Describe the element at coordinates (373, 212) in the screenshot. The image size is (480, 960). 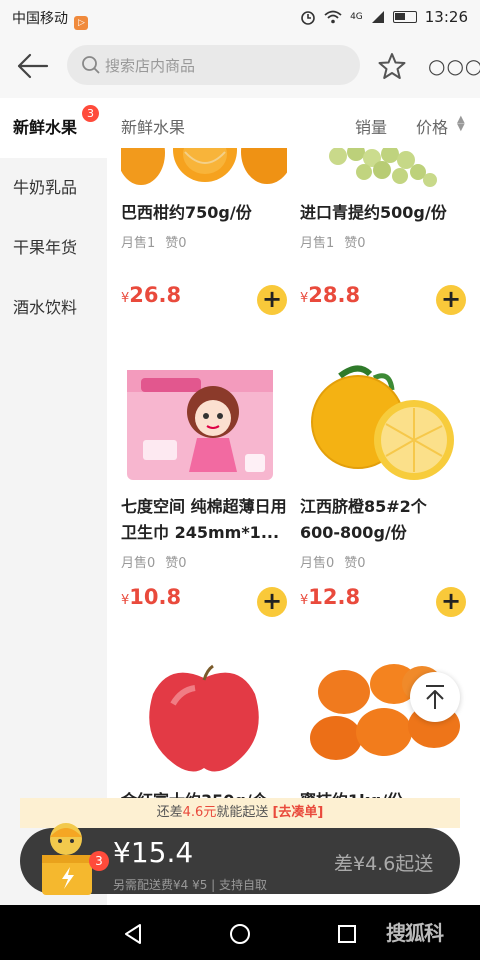
I see `product-name: 进口青提约500g/份` at that location.